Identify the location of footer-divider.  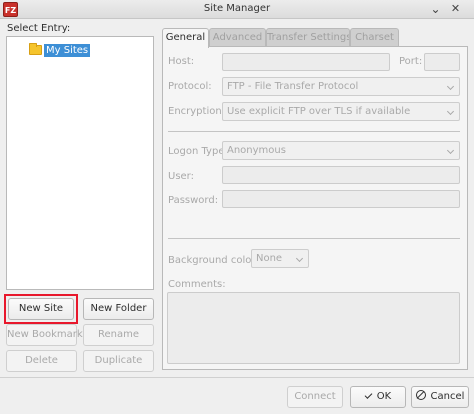
(237, 377).